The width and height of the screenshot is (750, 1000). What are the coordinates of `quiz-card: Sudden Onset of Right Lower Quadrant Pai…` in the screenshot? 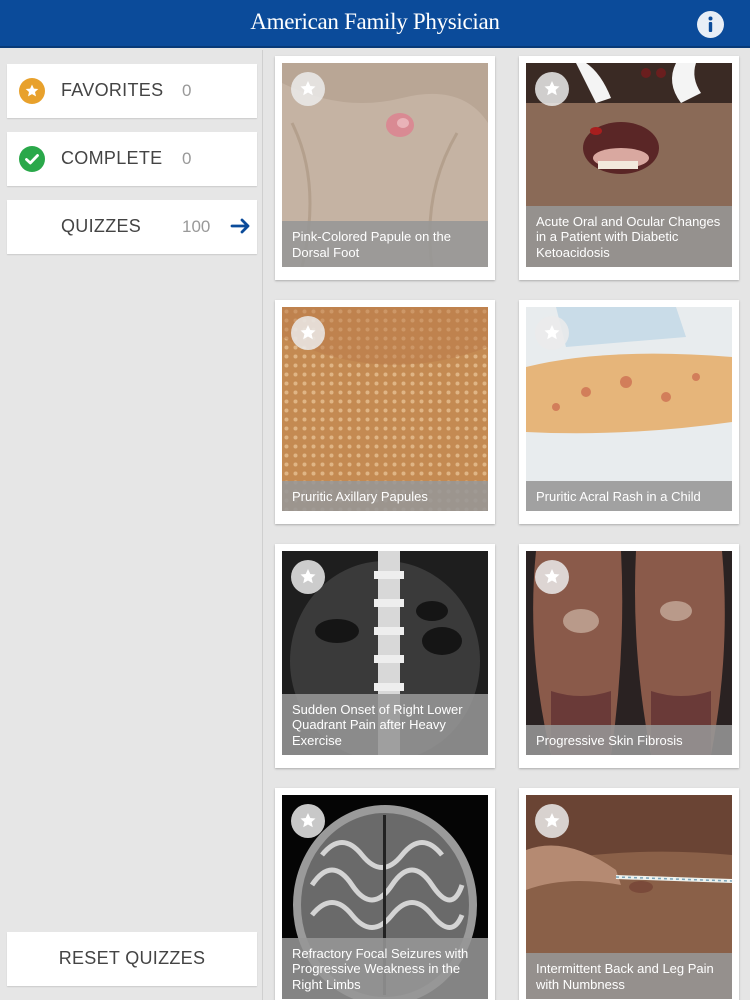 It's located at (385, 656).